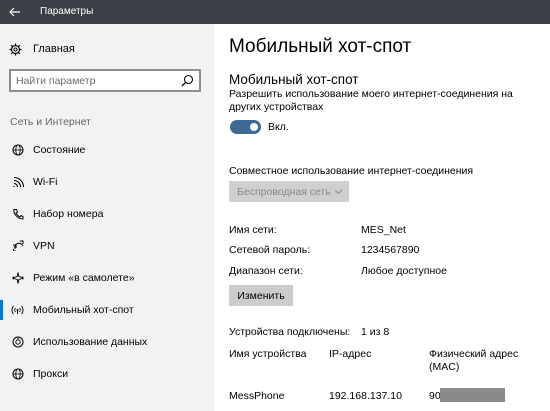 This screenshot has height=411, width=550. I want to click on search-icon, so click(187, 80).